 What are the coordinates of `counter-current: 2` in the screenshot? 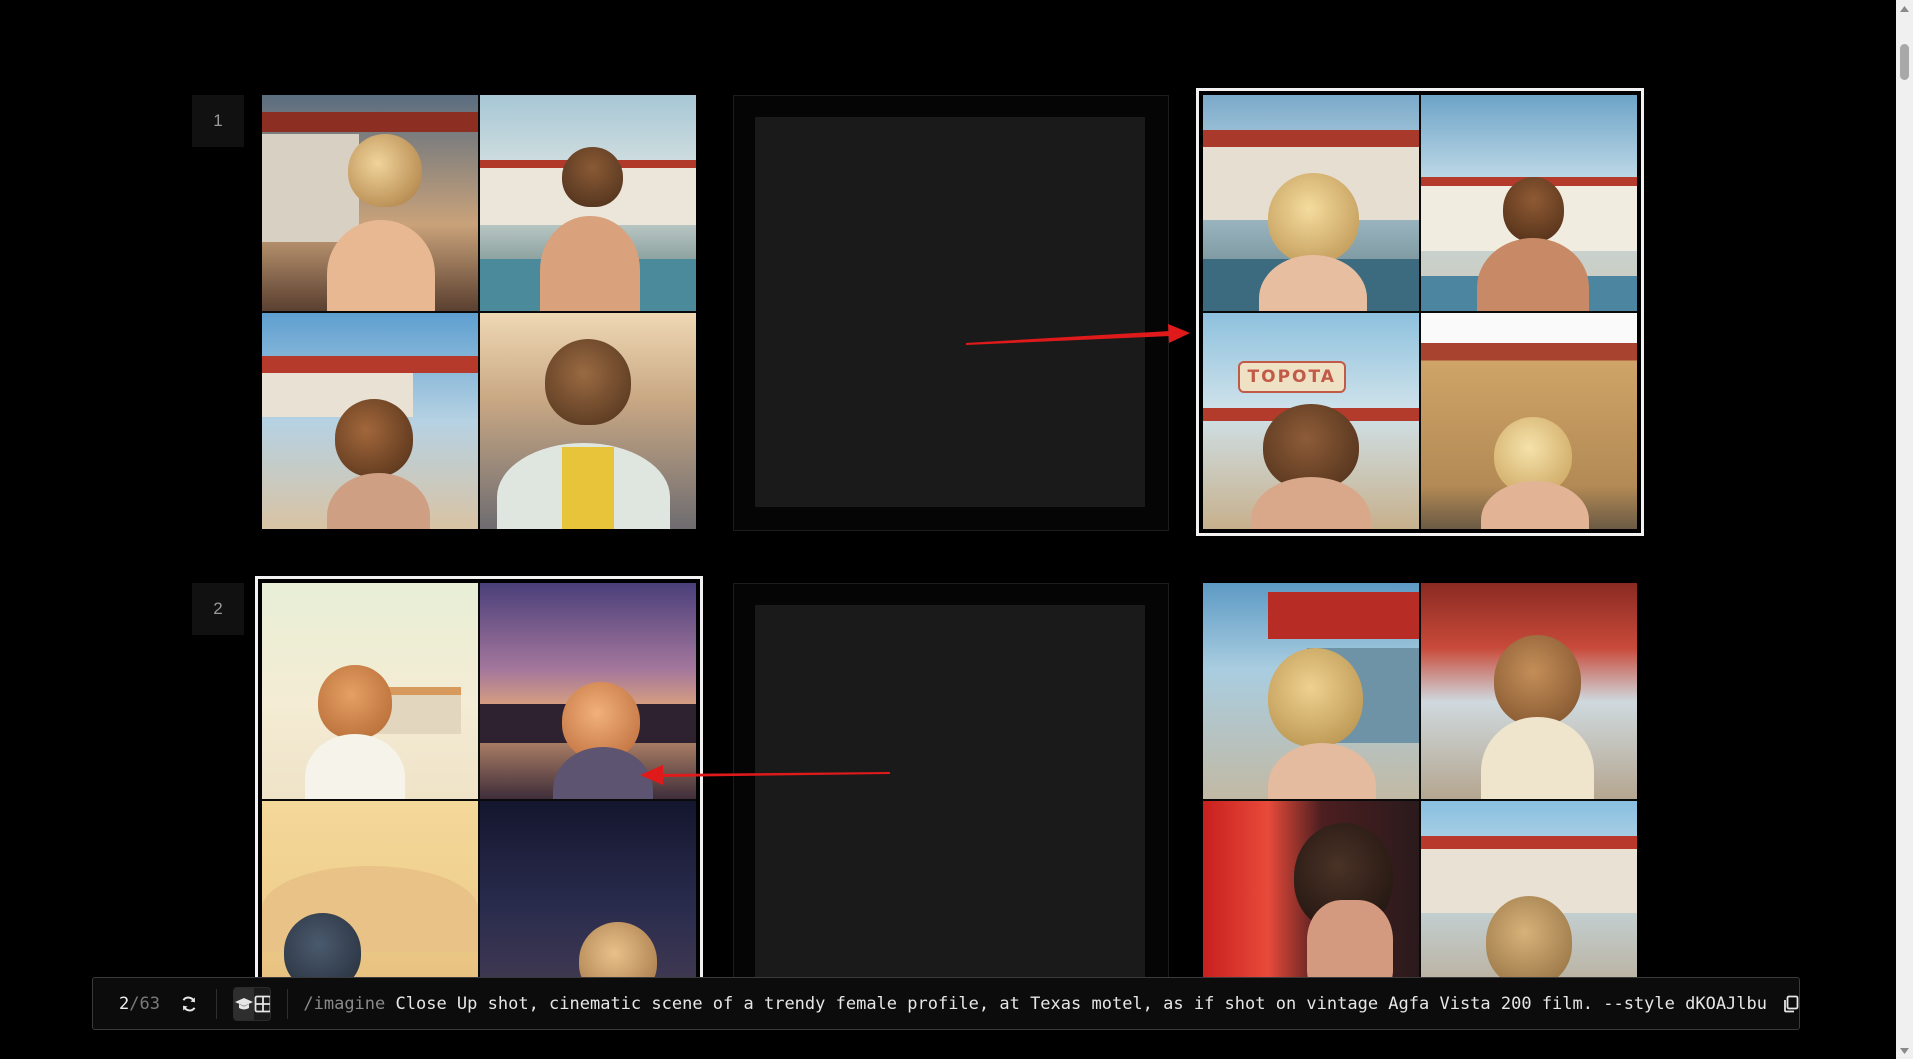 It's located at (124, 1003).